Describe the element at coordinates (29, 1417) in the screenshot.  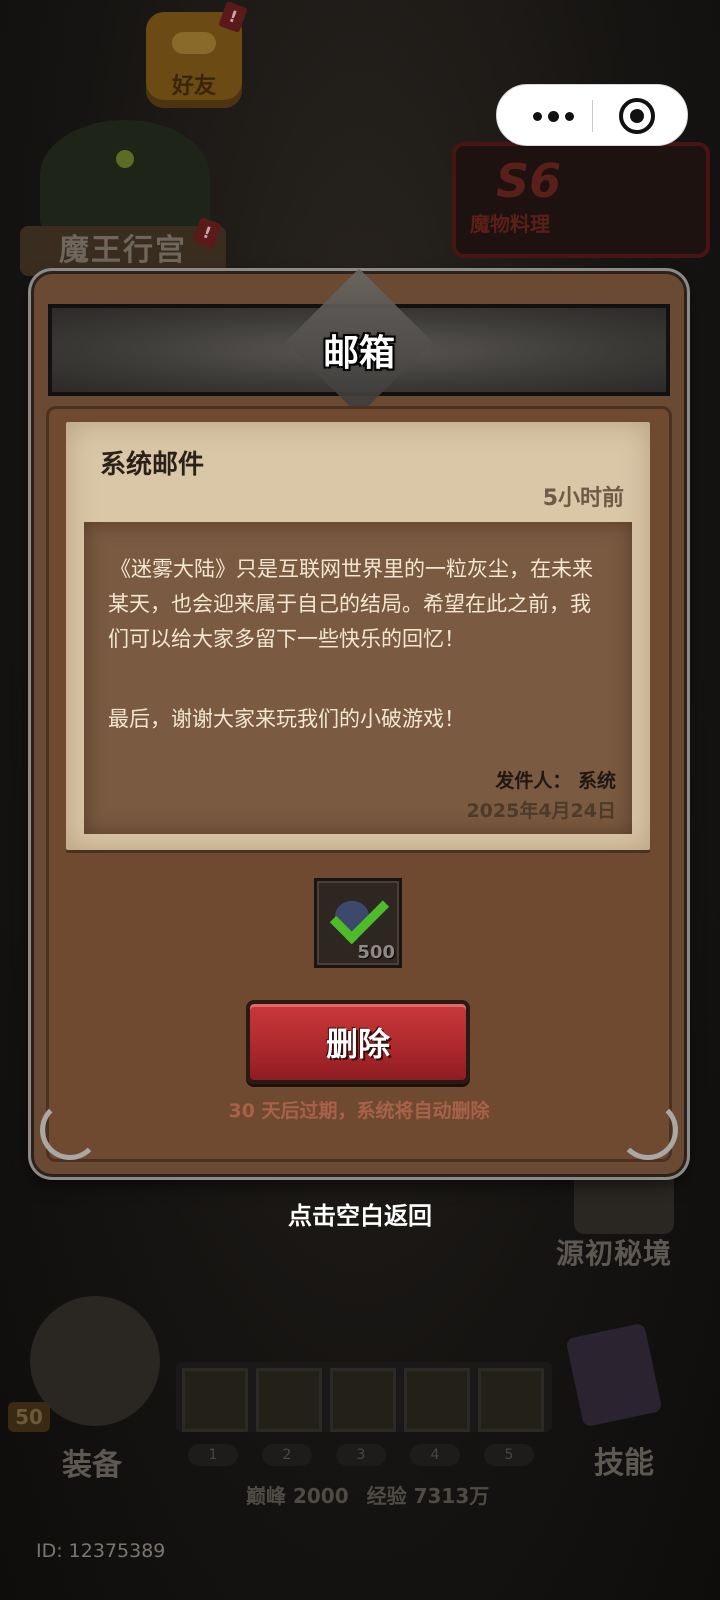
I see `level-badge: 50` at that location.